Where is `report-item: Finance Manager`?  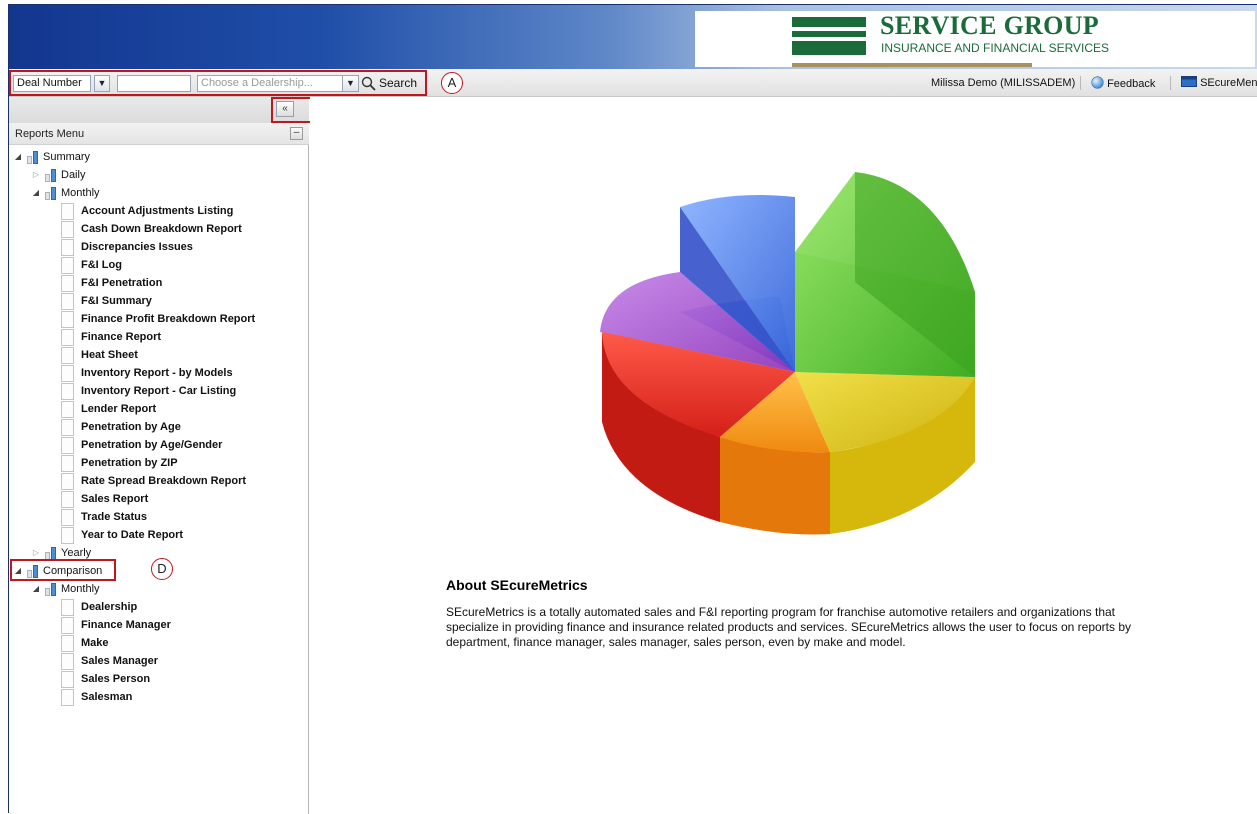
report-item: Finance Manager is located at coordinates (181, 626).